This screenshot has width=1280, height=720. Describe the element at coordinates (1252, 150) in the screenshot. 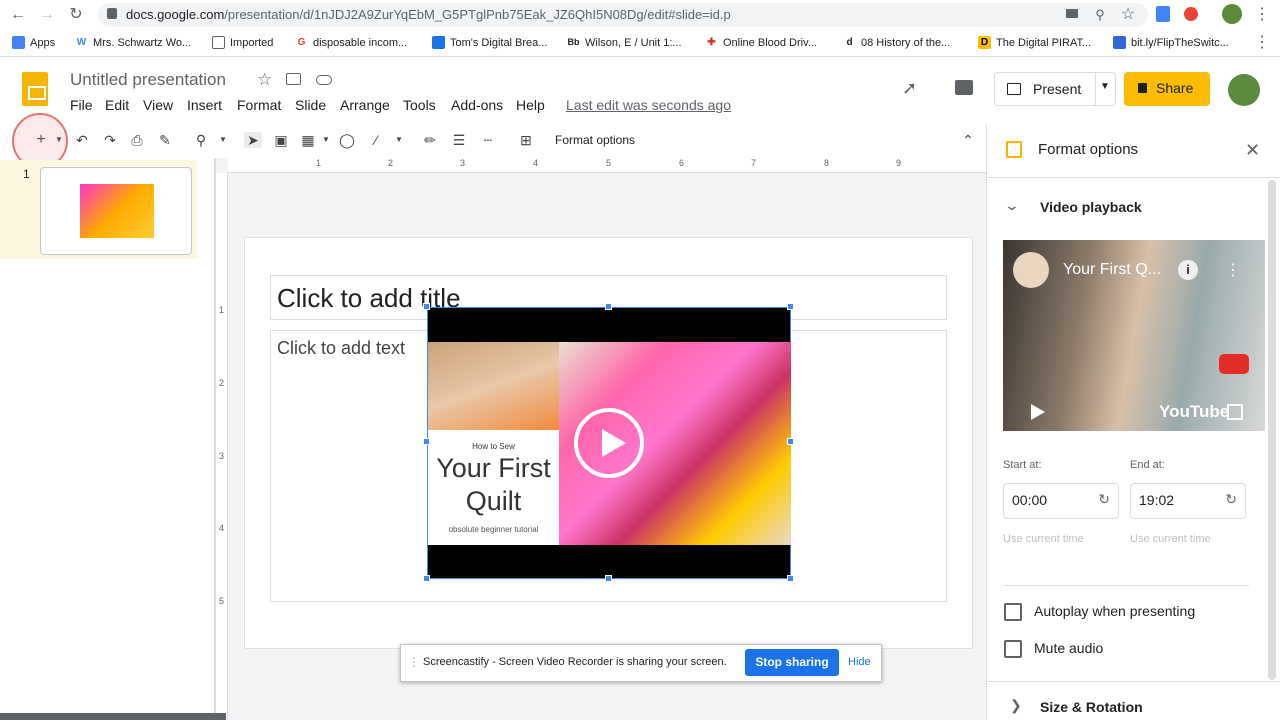

I see `close-icon: ✕` at that location.